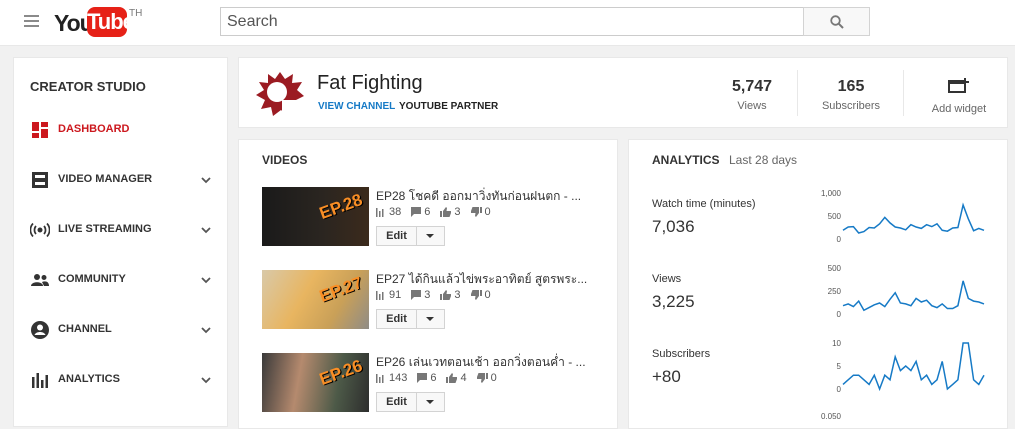  What do you see at coordinates (433, 295) in the screenshot?
I see `video-stats: 91 3 3 0` at bounding box center [433, 295].